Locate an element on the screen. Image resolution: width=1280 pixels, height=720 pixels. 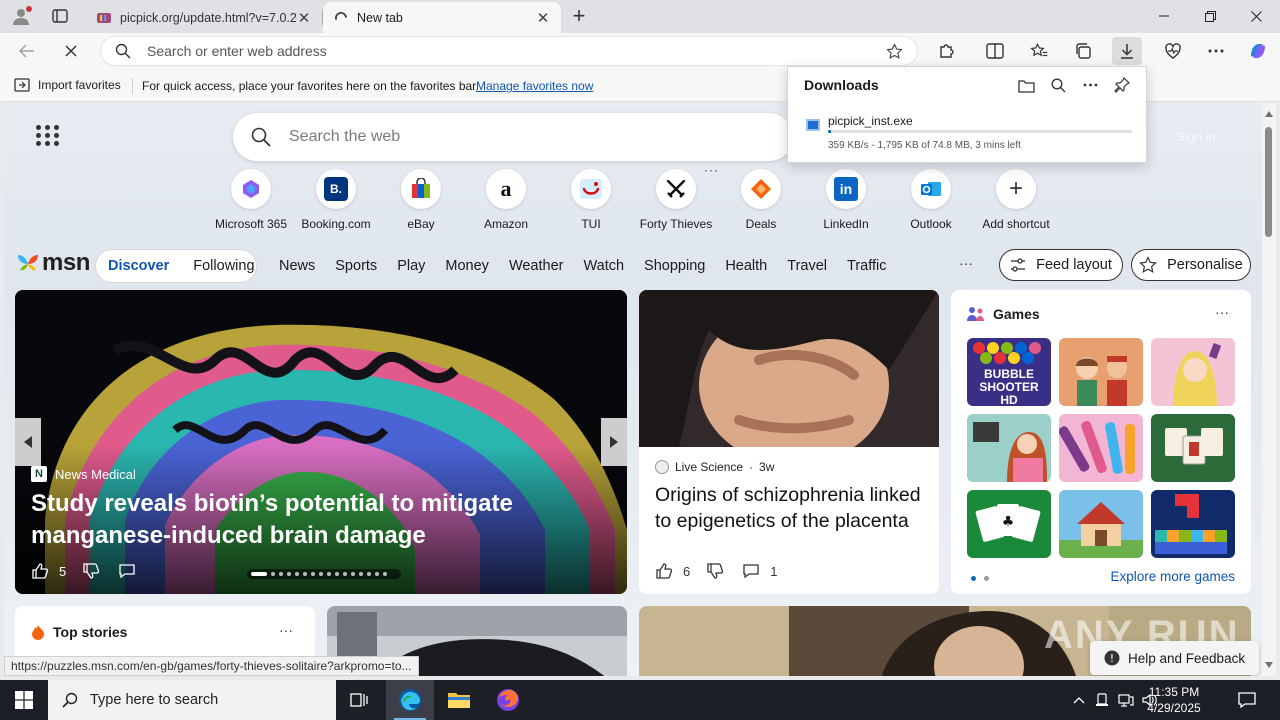
restore-button is located at coordinates (1210, 16).